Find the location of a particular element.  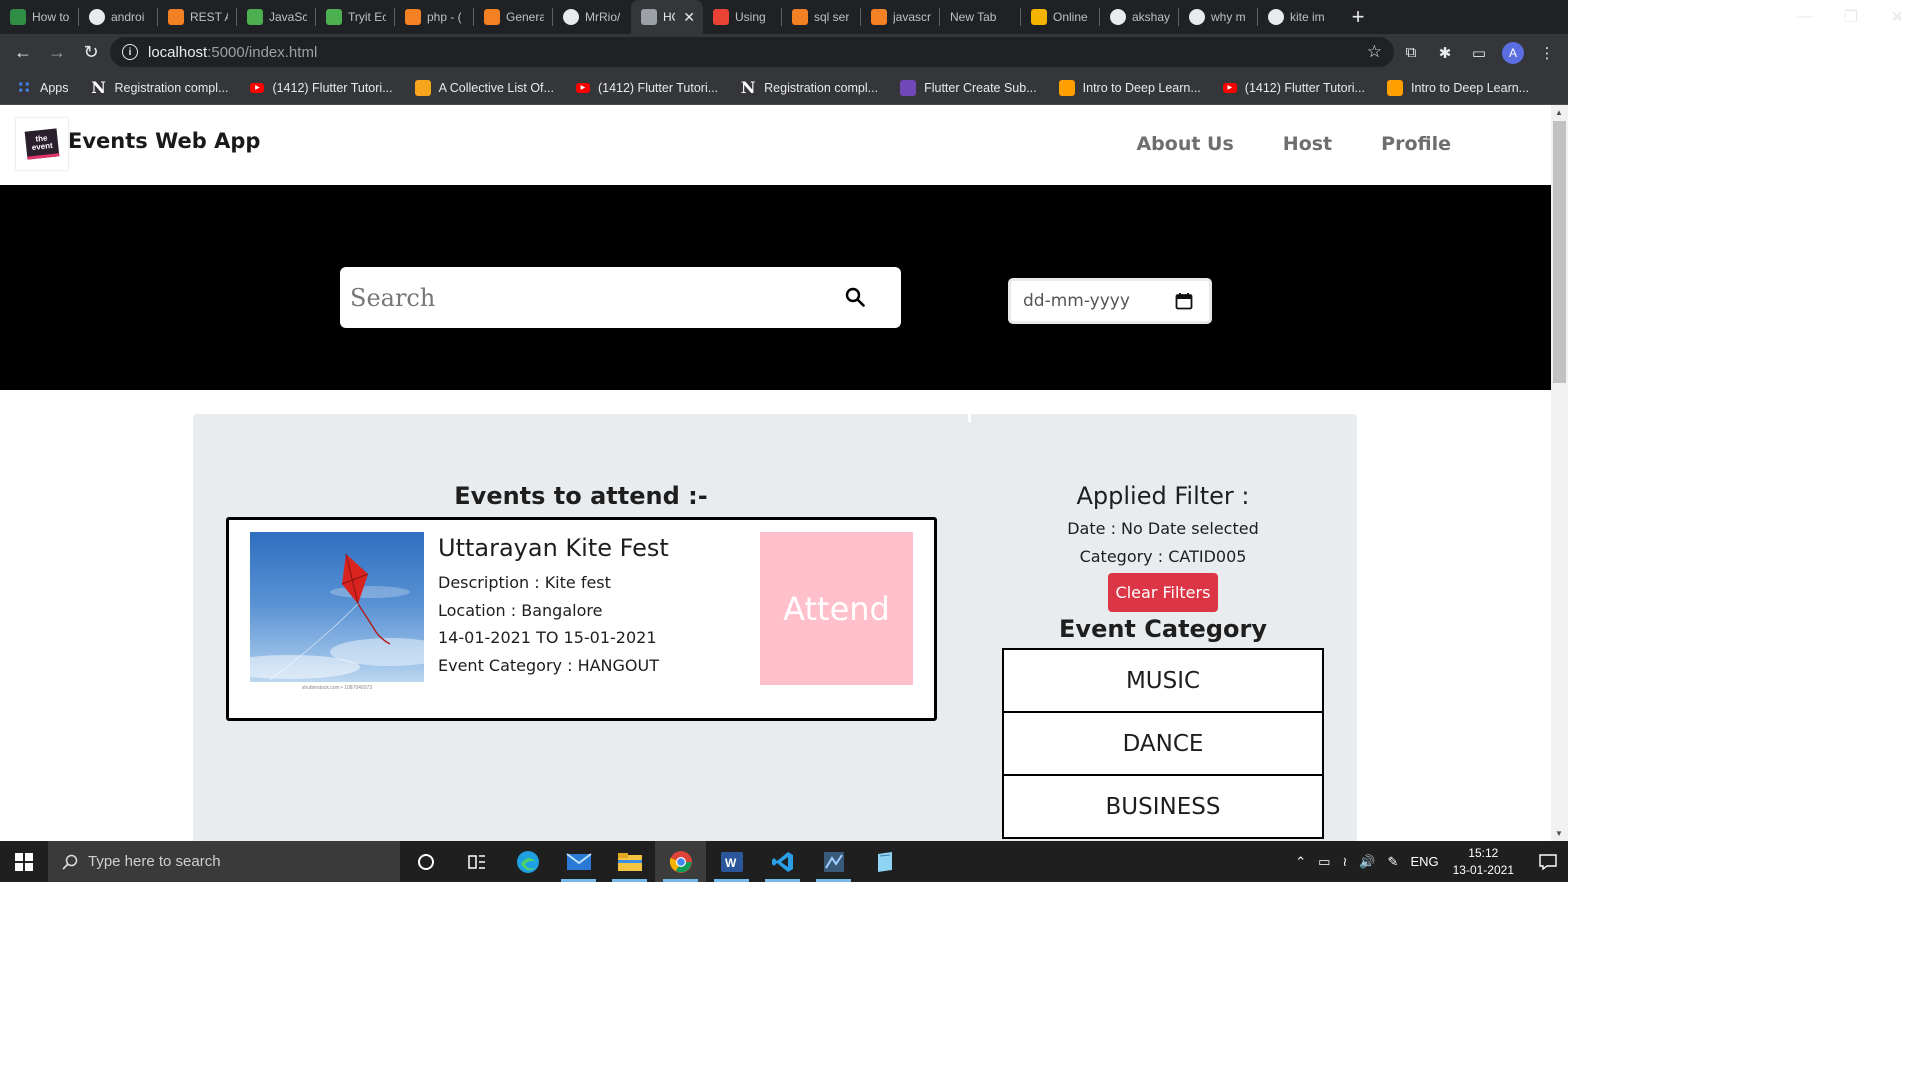

notifications-icon is located at coordinates (1548, 861).